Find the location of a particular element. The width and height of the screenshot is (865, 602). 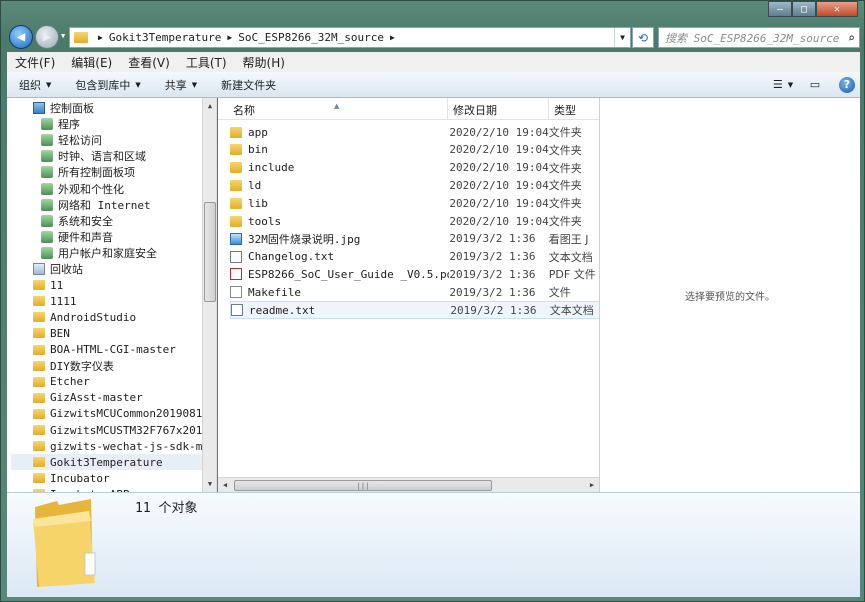

search-icon: ⌕ is located at coordinates (851, 38).